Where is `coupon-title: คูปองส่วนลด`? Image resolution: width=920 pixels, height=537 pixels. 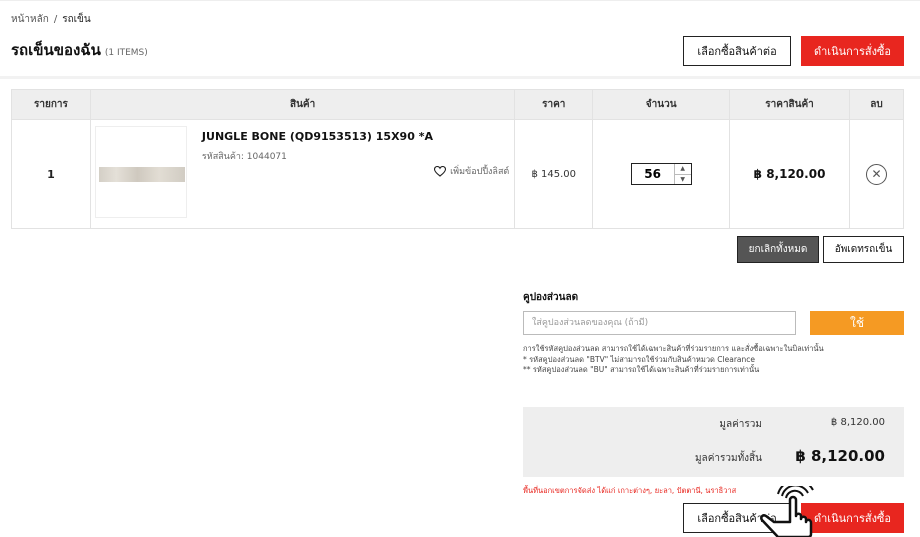
coupon-title: คูปองส่วนลด is located at coordinates (551, 297).